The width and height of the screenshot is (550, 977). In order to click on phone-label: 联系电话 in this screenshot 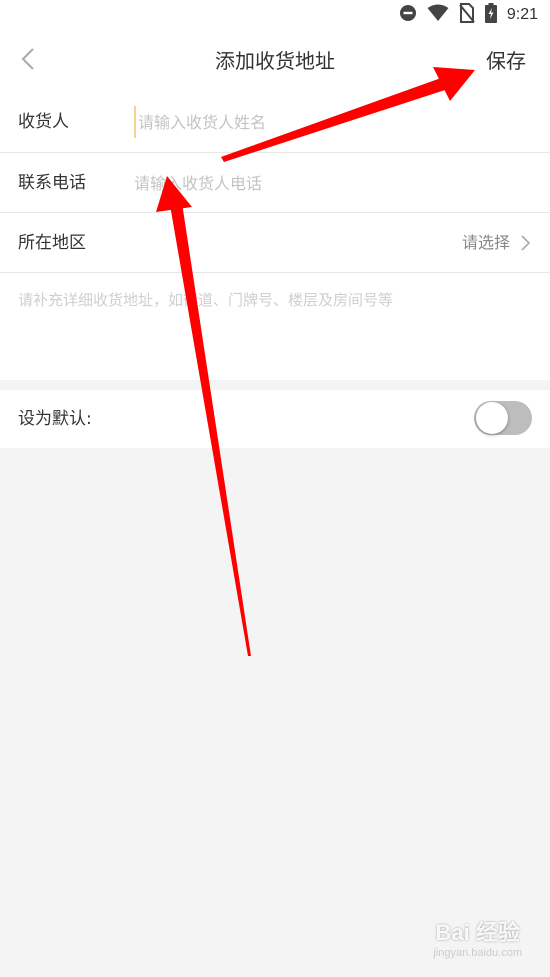, I will do `click(52, 183)`.